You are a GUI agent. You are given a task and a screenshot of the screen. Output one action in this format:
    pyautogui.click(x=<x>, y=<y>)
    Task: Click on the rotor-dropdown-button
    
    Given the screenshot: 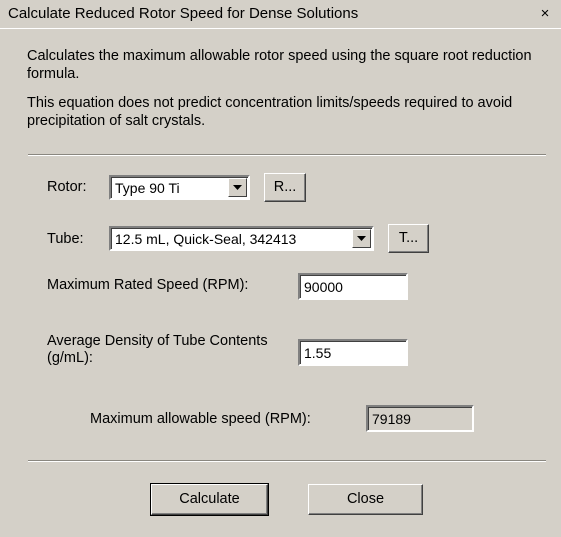 What is the action you would take?
    pyautogui.click(x=237, y=187)
    